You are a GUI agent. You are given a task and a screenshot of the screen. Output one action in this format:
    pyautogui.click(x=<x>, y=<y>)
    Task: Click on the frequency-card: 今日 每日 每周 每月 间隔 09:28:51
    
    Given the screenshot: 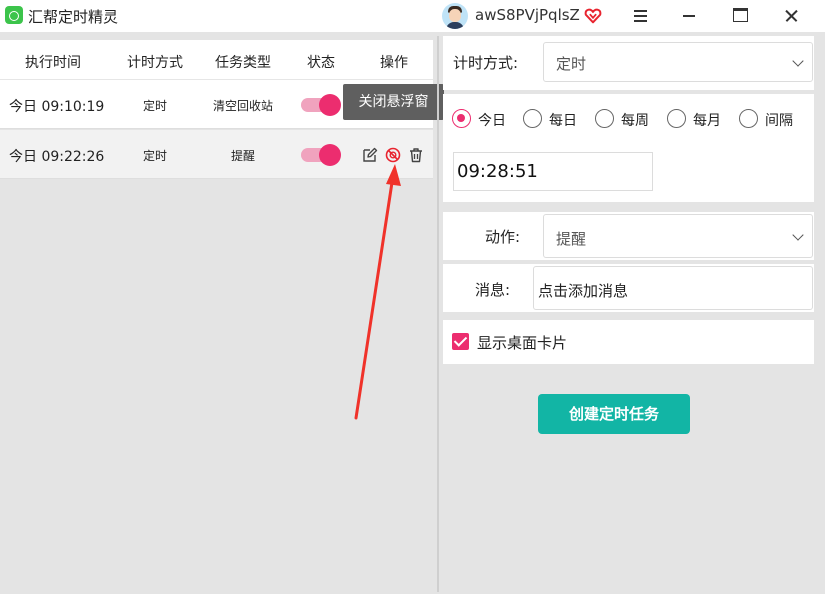 What is the action you would take?
    pyautogui.click(x=628, y=148)
    